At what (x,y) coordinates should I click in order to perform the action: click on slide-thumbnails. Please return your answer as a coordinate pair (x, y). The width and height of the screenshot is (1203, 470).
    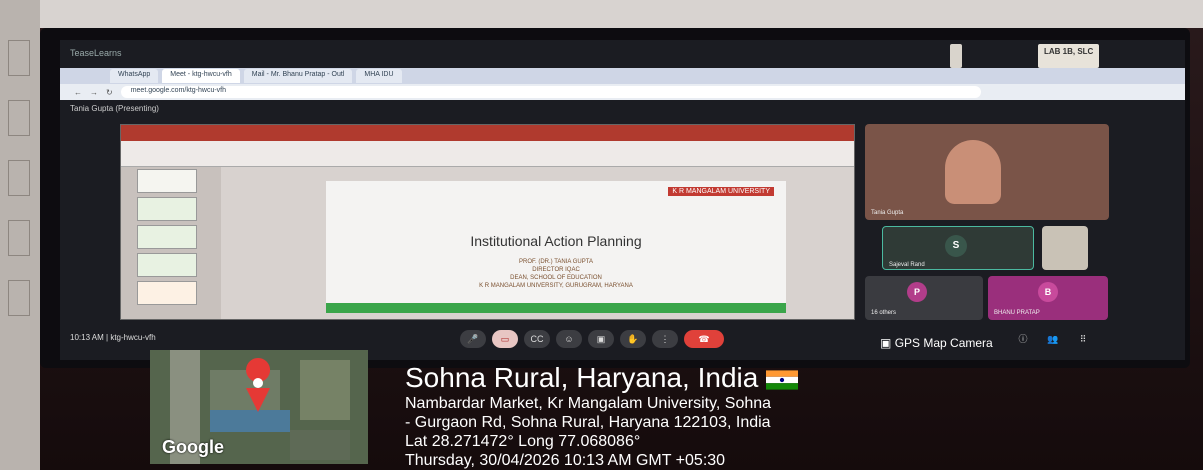
    Looking at the image, I should click on (171, 243).